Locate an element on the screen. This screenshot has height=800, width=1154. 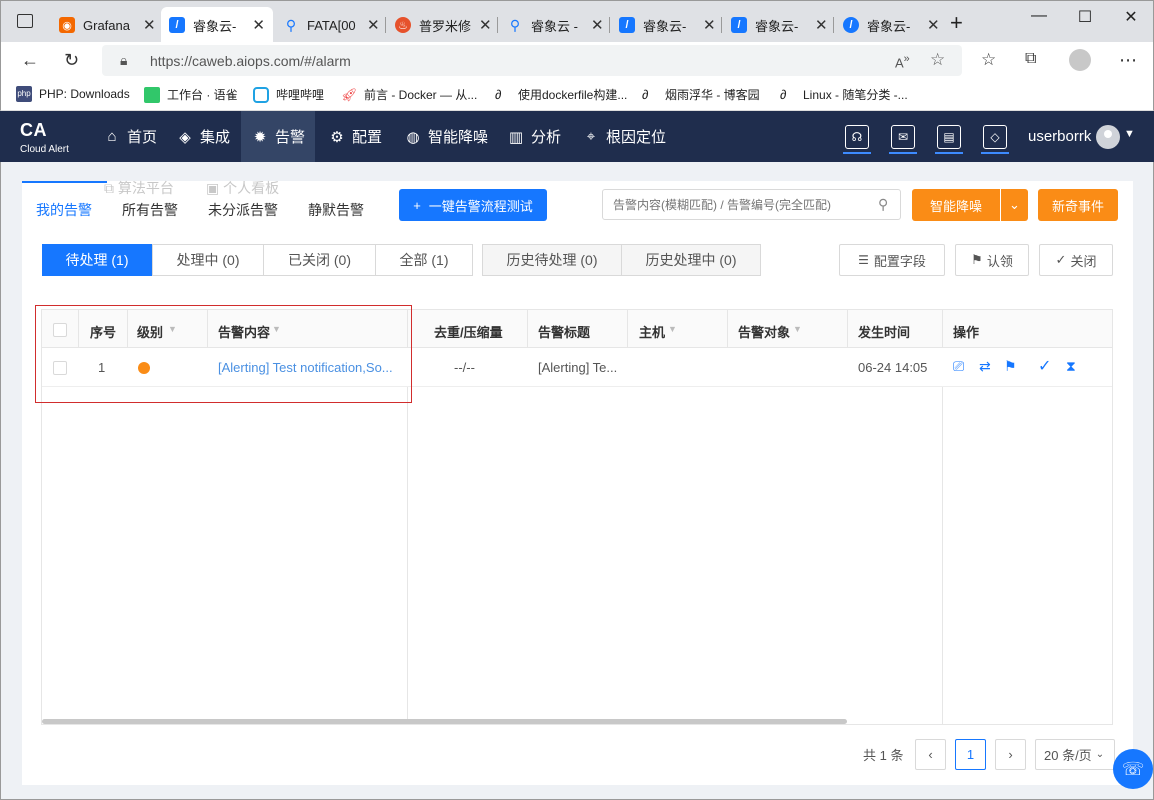
minimize-icon: — is located at coordinates (1039, 16).